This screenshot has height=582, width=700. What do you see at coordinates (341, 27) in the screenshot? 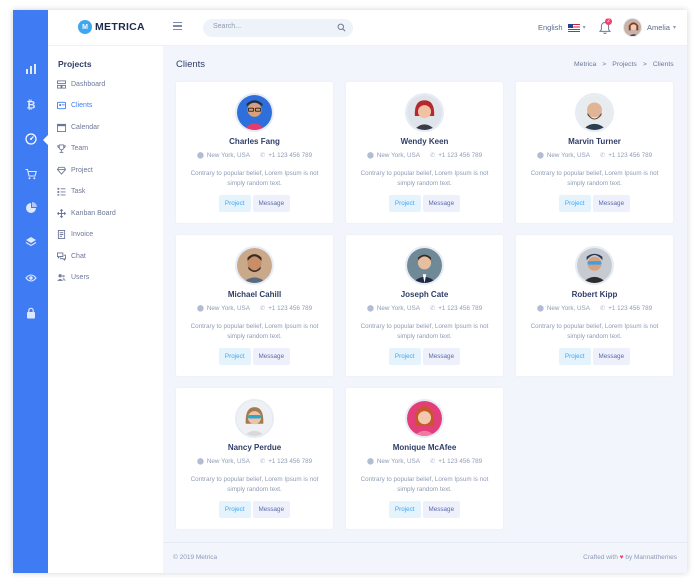
I see `search-icon` at bounding box center [341, 27].